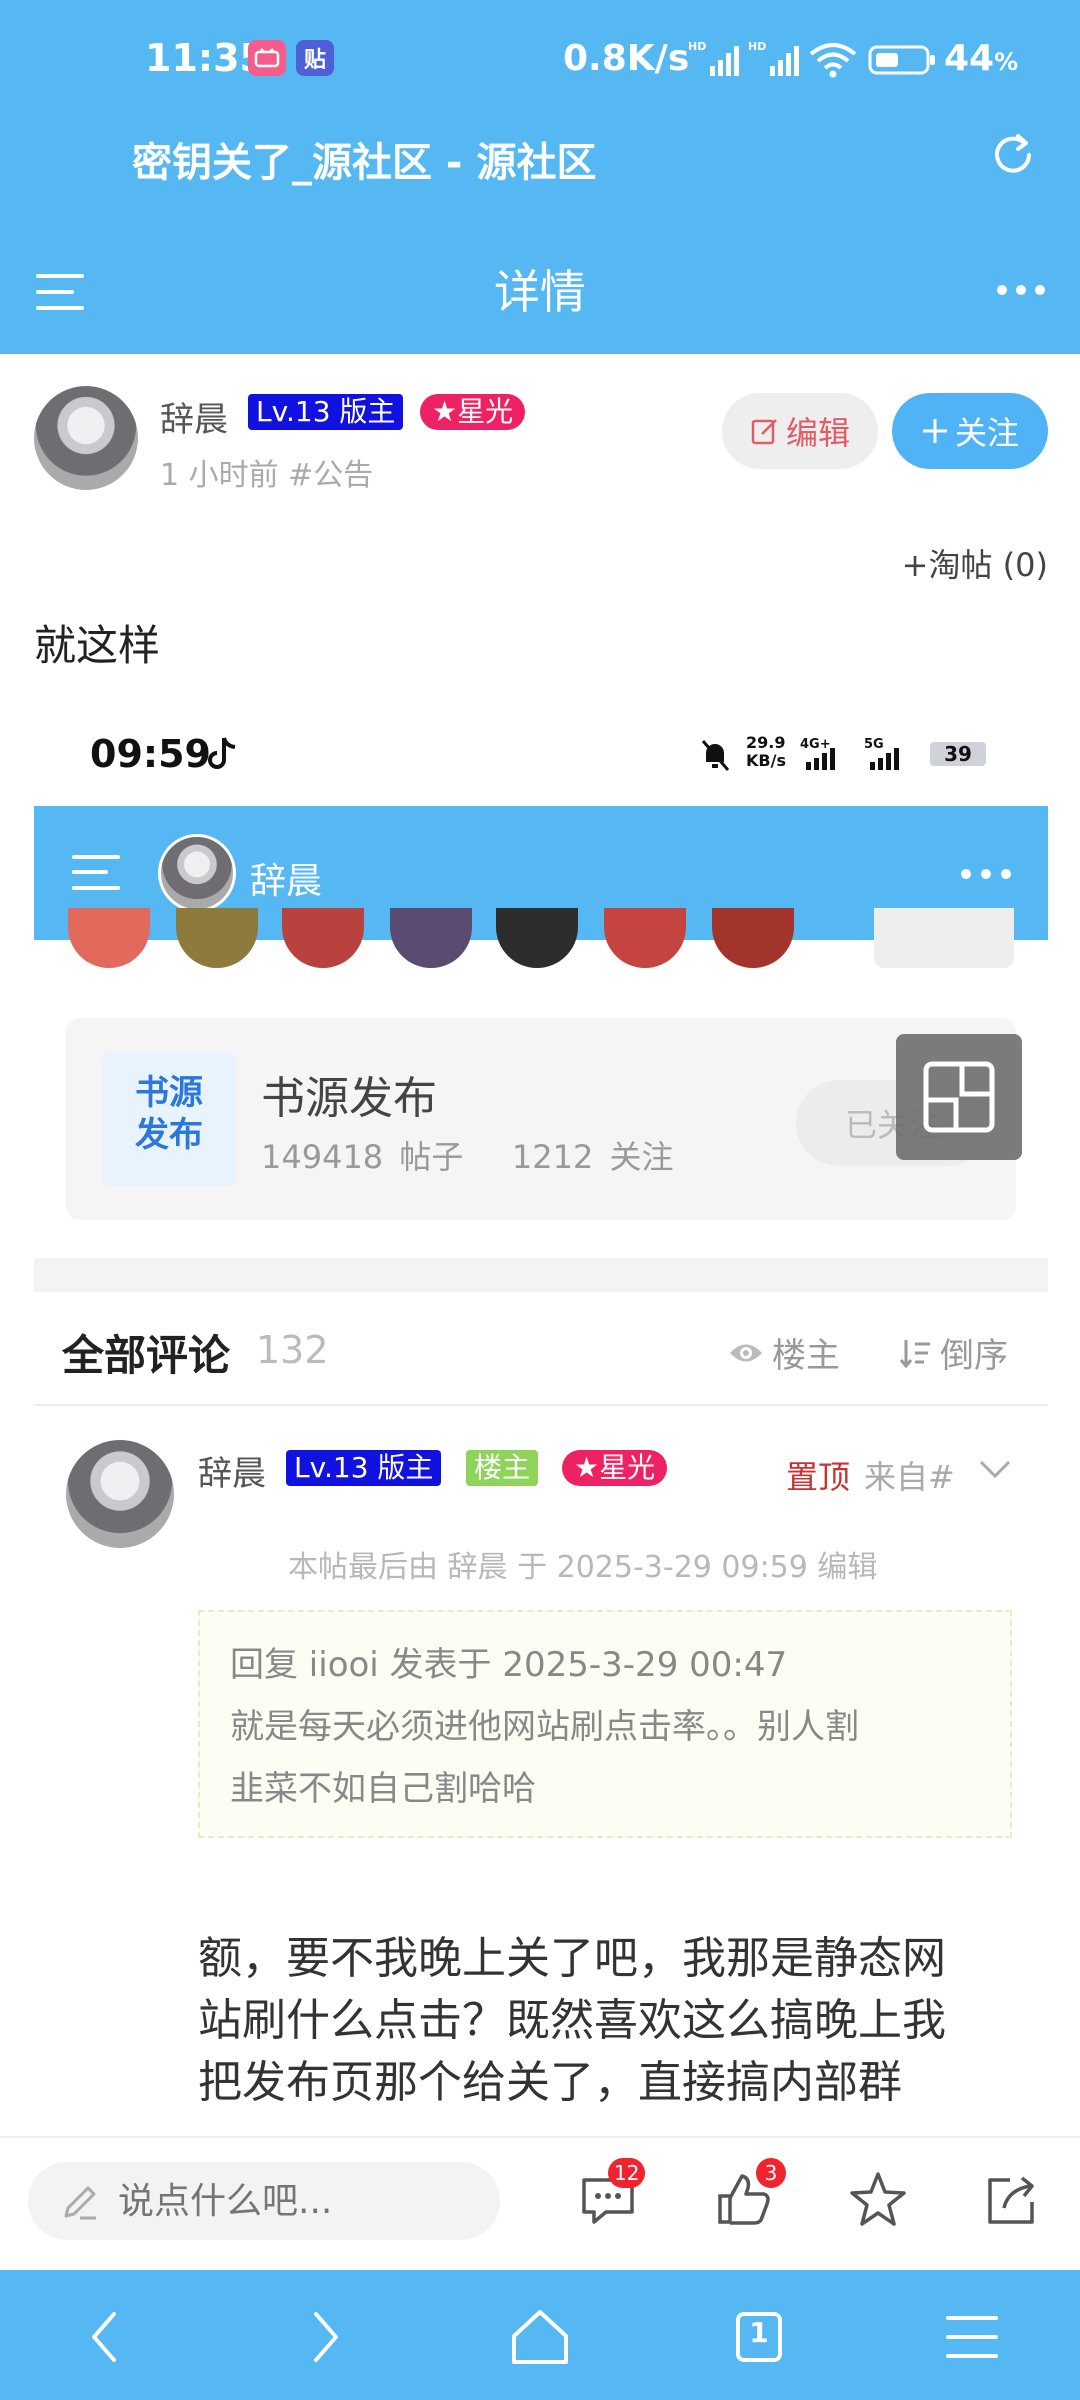  What do you see at coordinates (86, 438) in the screenshot?
I see `author-avatar` at bounding box center [86, 438].